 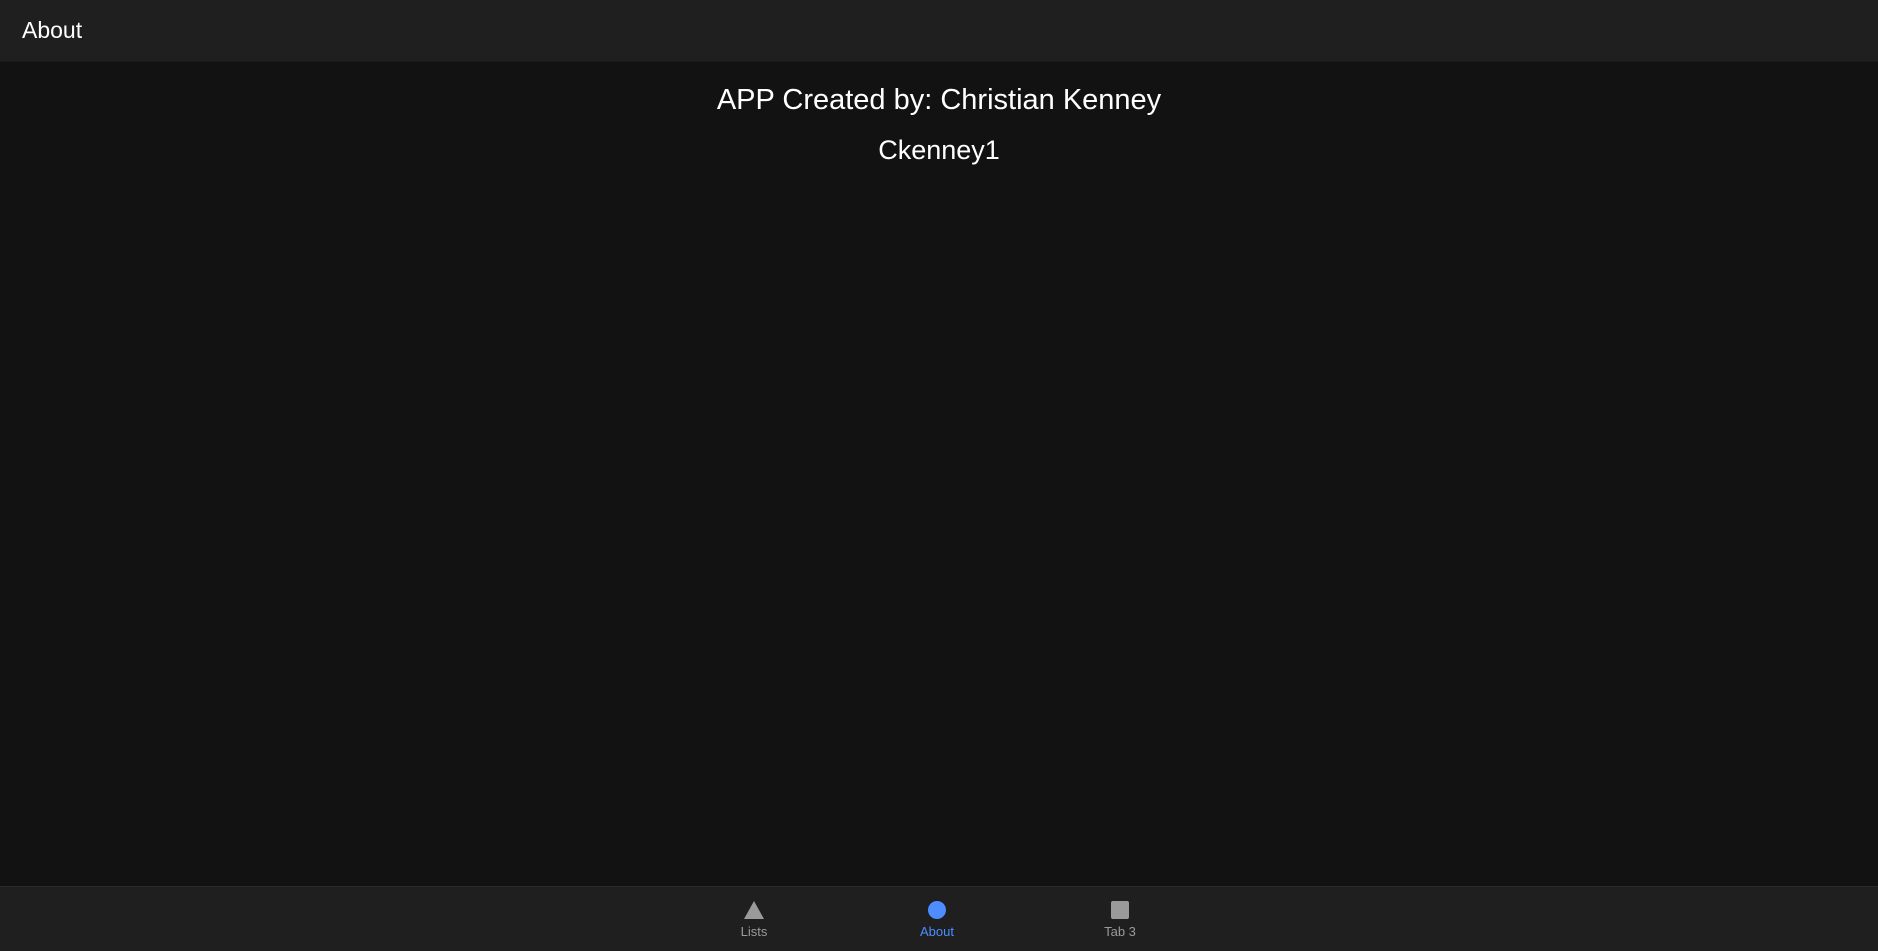 What do you see at coordinates (939, 31) in the screenshot?
I see `toolbar: About` at bounding box center [939, 31].